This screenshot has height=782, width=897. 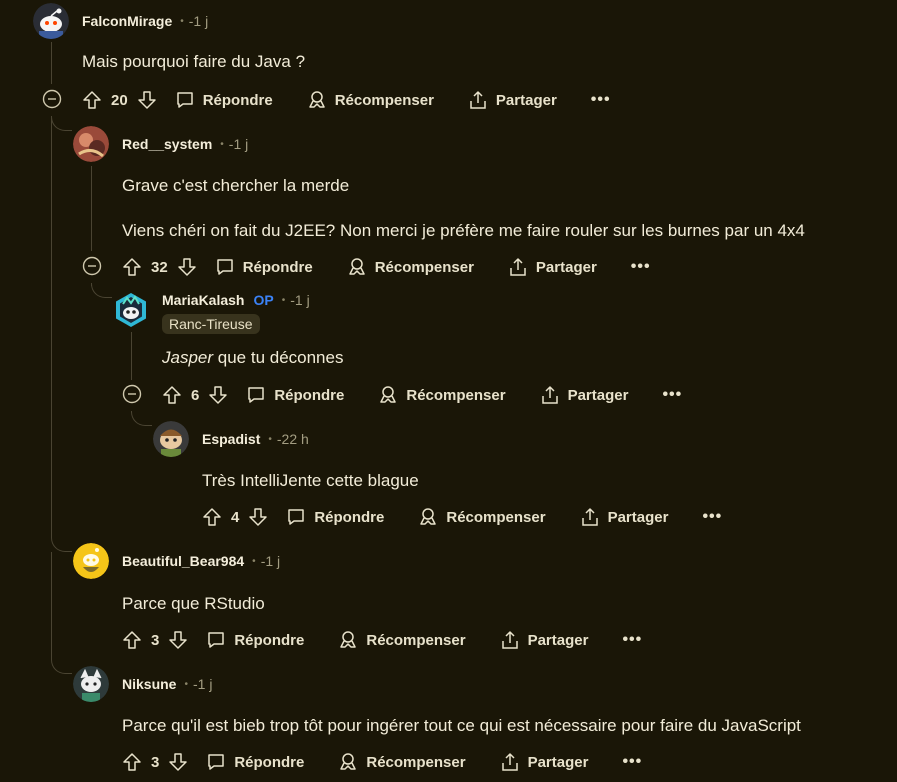 I want to click on vote-count: 6, so click(x=195, y=395).